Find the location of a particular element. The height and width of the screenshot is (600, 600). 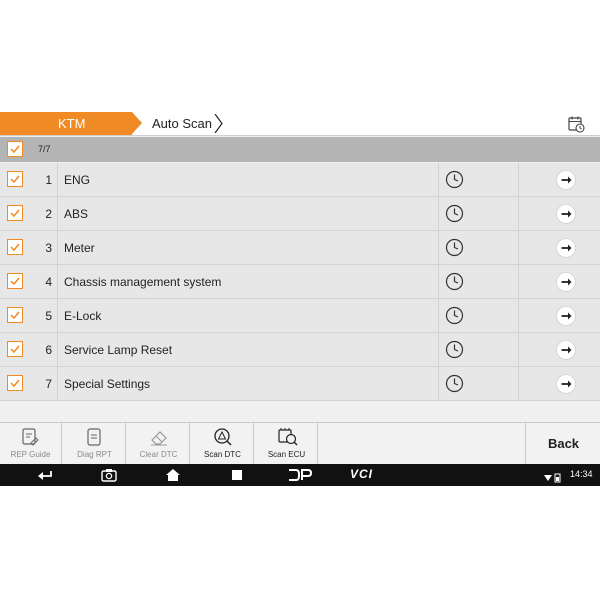

list-item: 7 Special Settings is located at coordinates (300, 384).